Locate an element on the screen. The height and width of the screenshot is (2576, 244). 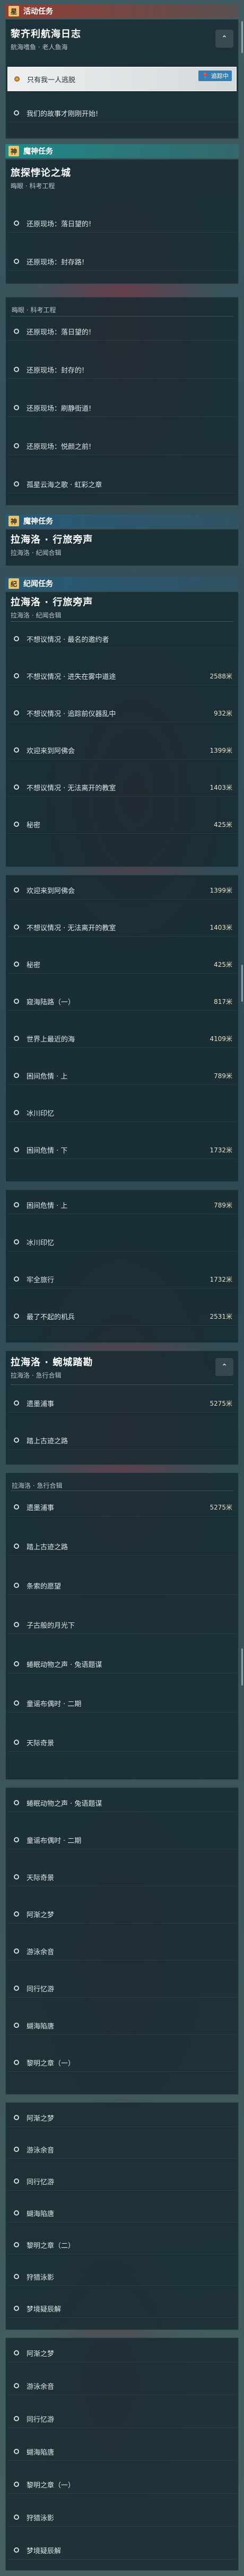
quest-step: 还原现场：封存路! is located at coordinates (122, 261).